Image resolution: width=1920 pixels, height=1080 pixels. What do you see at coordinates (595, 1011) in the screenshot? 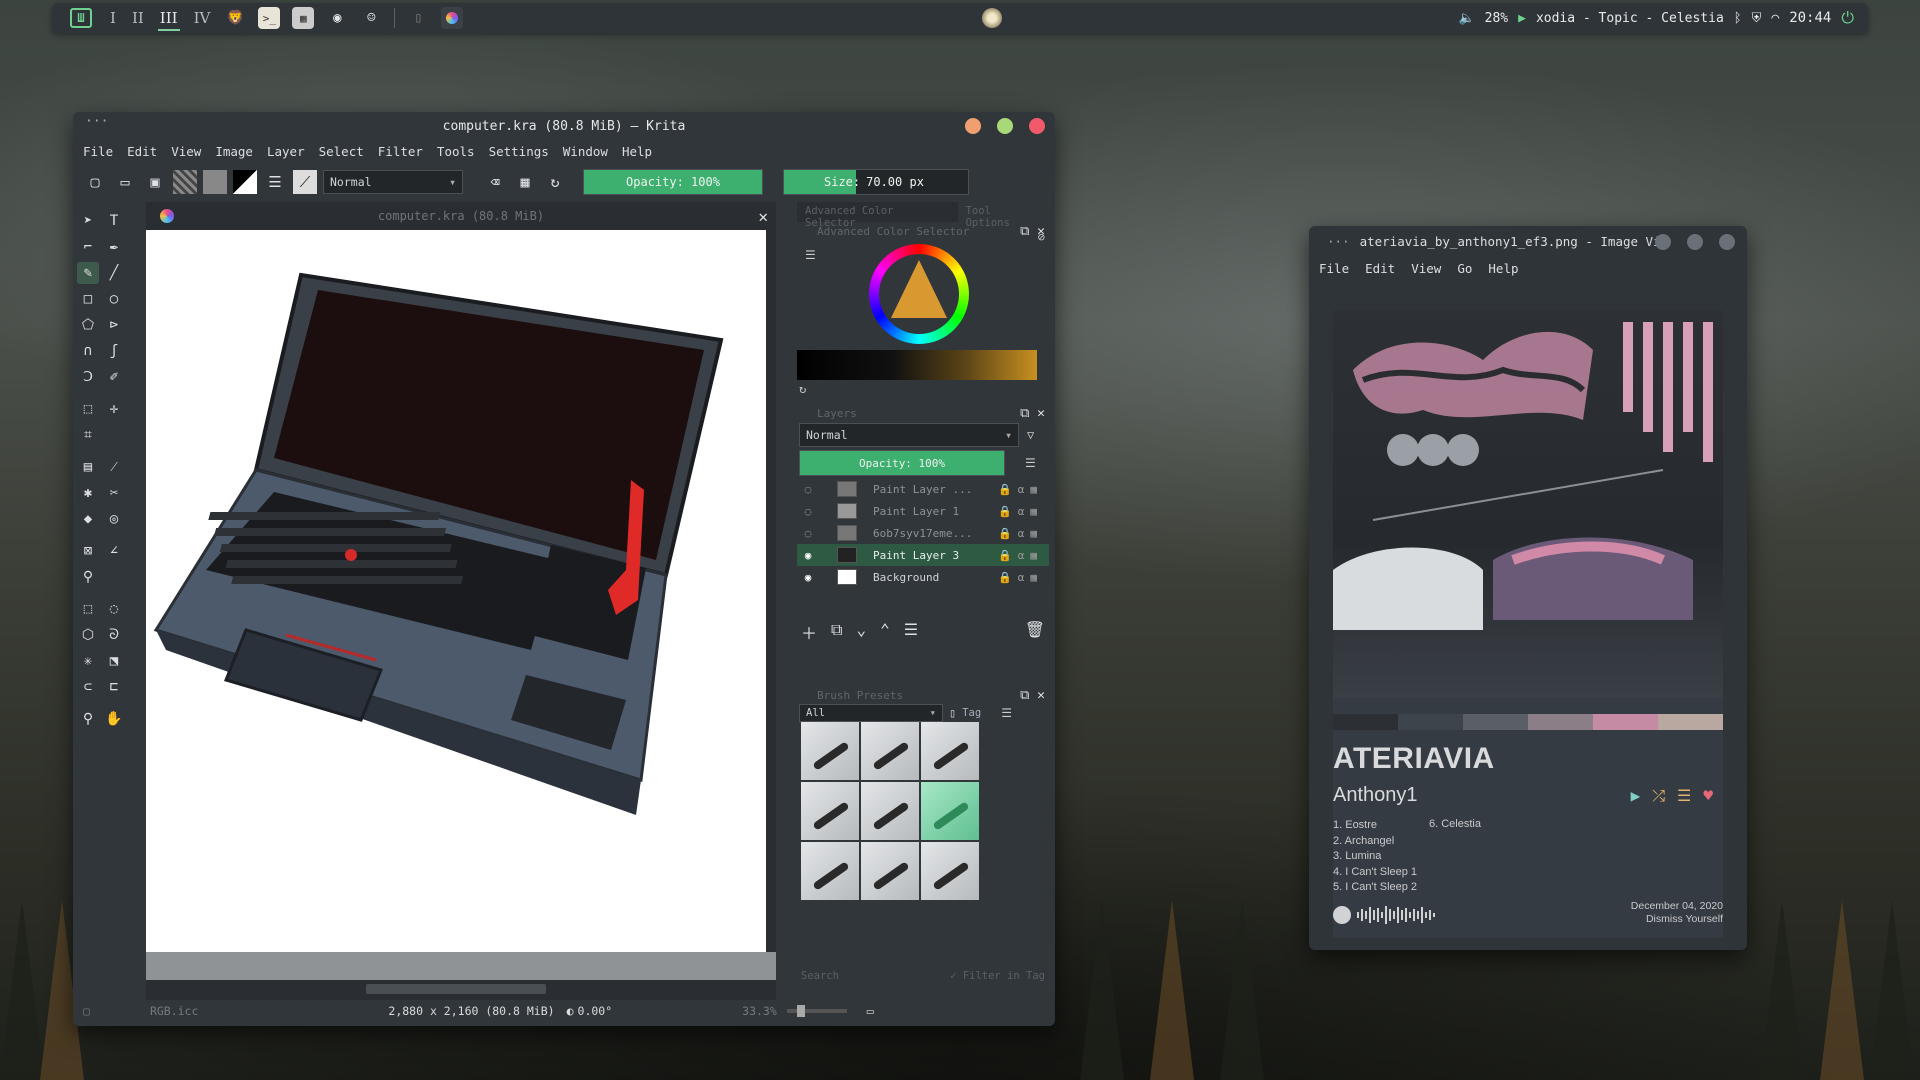
I see `rotation-value: 0.00°` at bounding box center [595, 1011].